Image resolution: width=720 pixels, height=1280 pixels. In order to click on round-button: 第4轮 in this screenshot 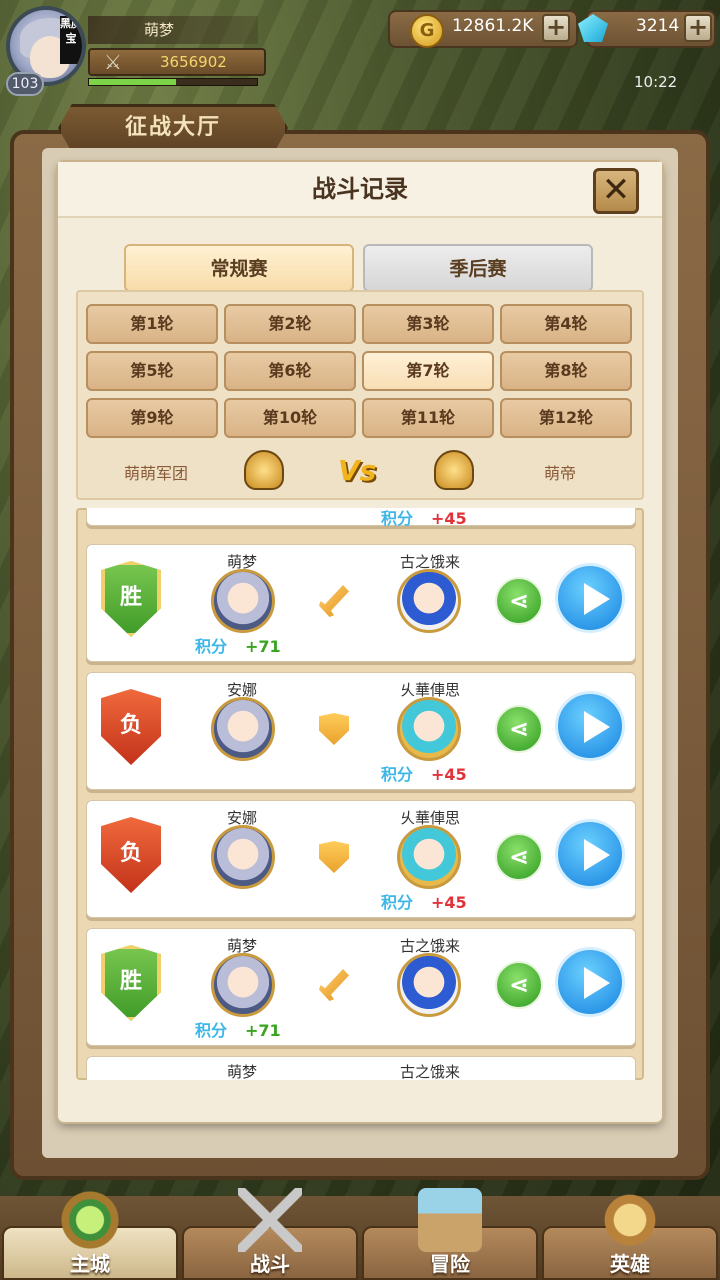, I will do `click(566, 324)`.